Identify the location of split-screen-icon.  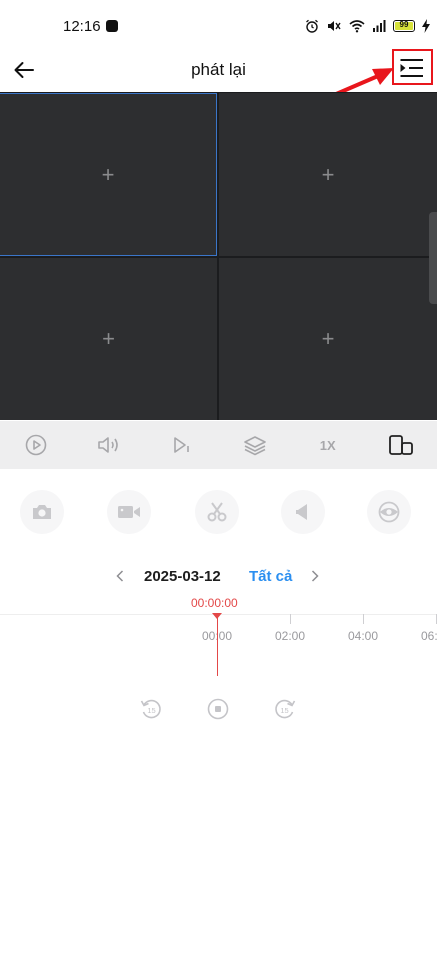
(400, 445).